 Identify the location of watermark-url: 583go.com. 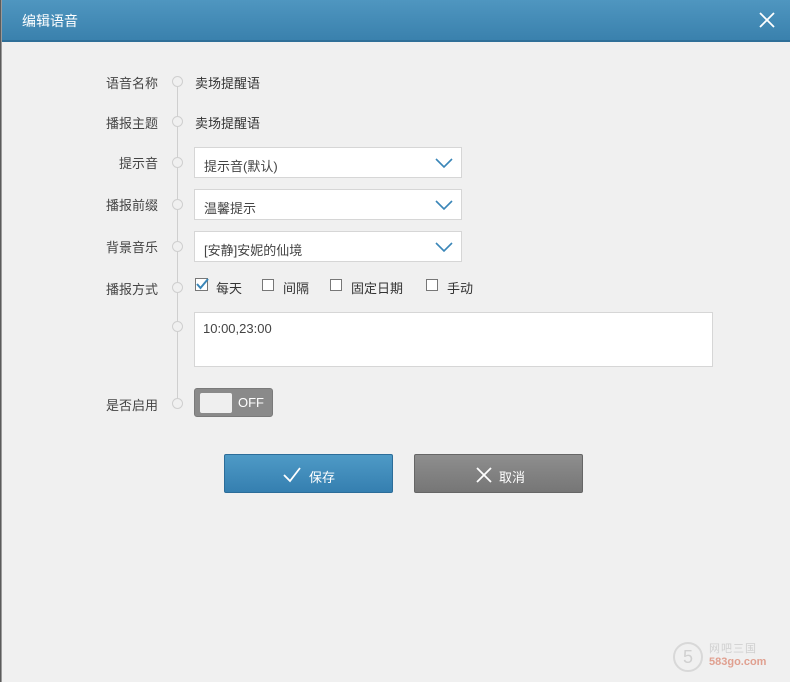
(738, 662).